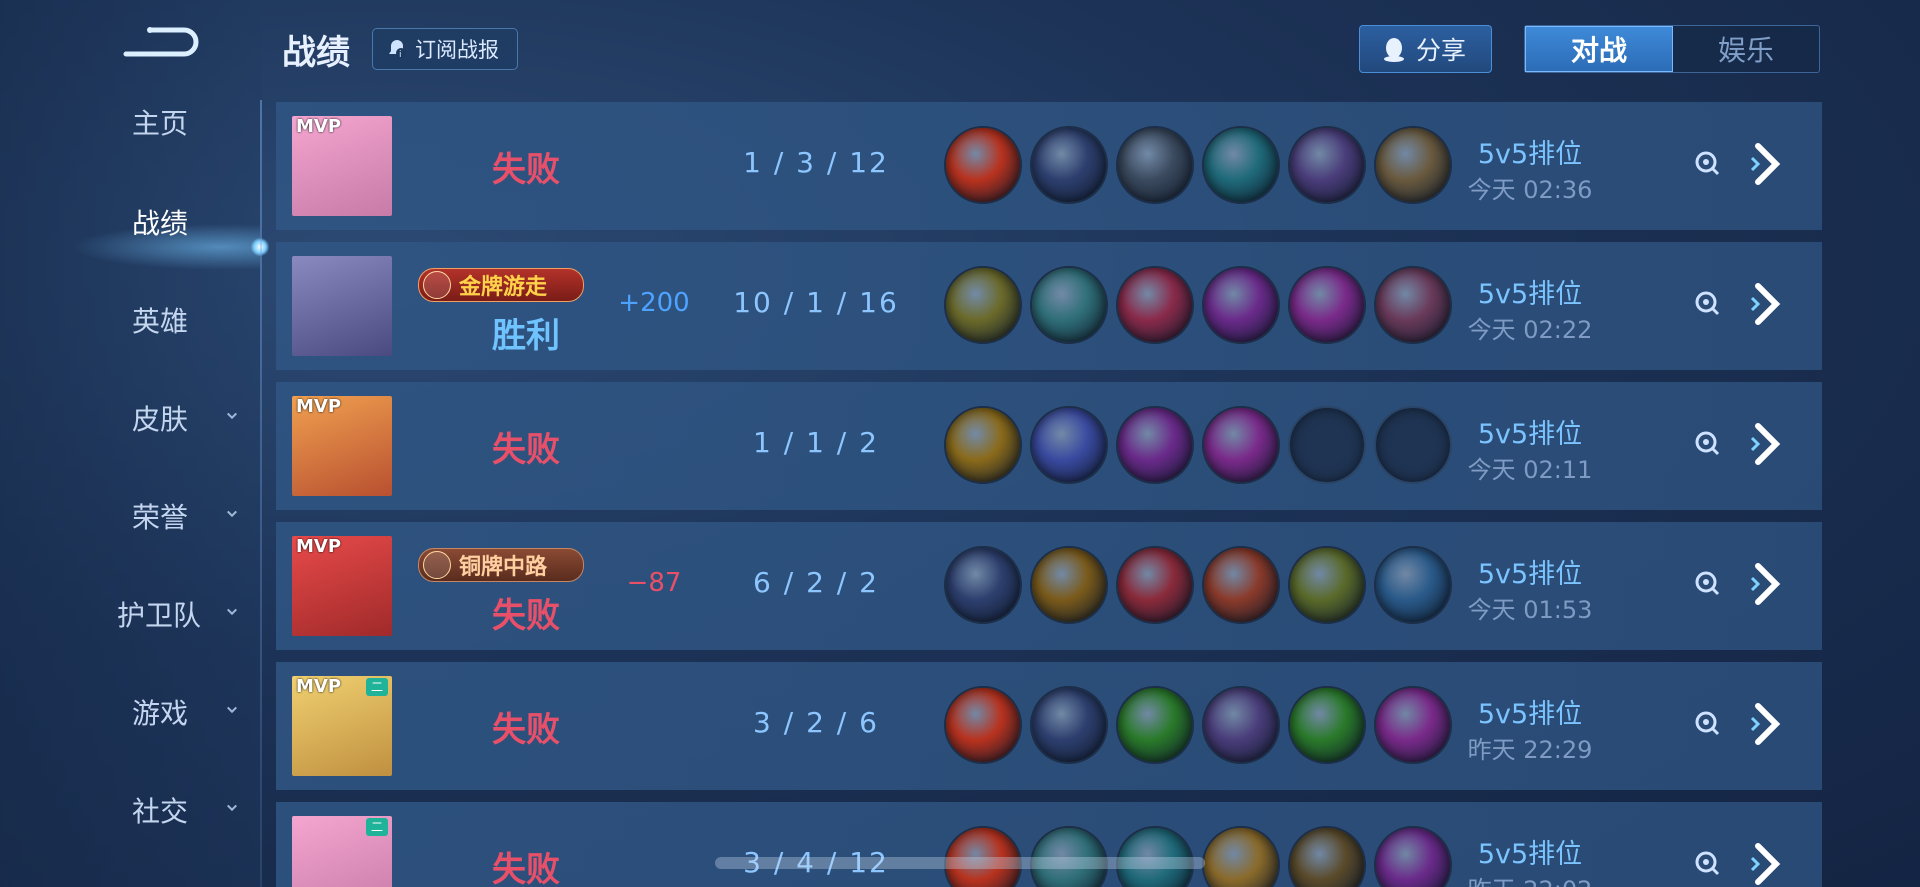 This screenshot has width=1920, height=887. What do you see at coordinates (1530, 330) in the screenshot?
I see `match-time: 今天 02:22` at bounding box center [1530, 330].